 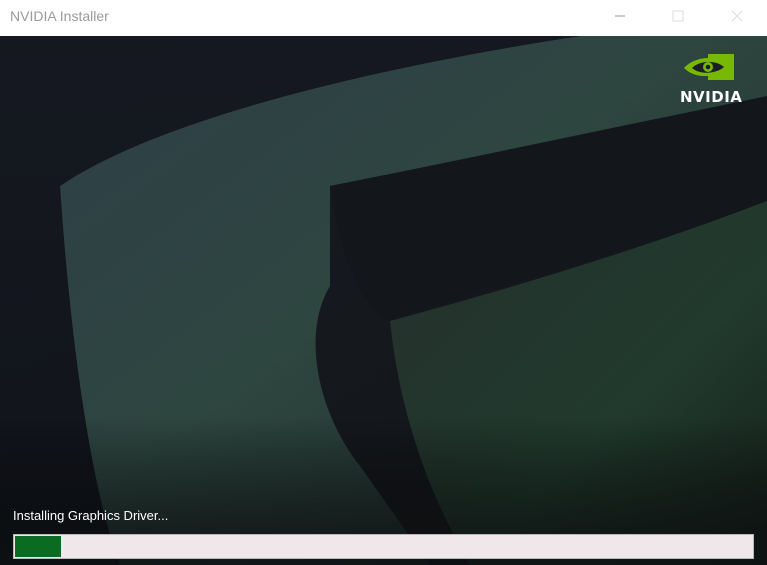 What do you see at coordinates (59, 16) in the screenshot?
I see `window-title: NVIDIA Installer` at bounding box center [59, 16].